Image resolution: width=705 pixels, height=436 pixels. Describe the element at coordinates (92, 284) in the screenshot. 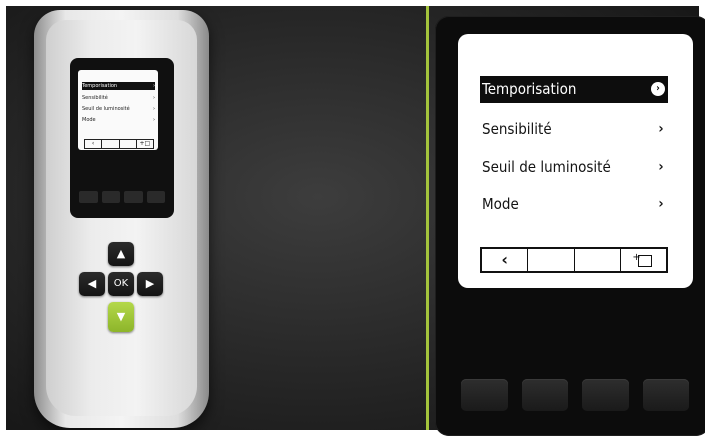

I see `left-arrow-button: ◀` at that location.